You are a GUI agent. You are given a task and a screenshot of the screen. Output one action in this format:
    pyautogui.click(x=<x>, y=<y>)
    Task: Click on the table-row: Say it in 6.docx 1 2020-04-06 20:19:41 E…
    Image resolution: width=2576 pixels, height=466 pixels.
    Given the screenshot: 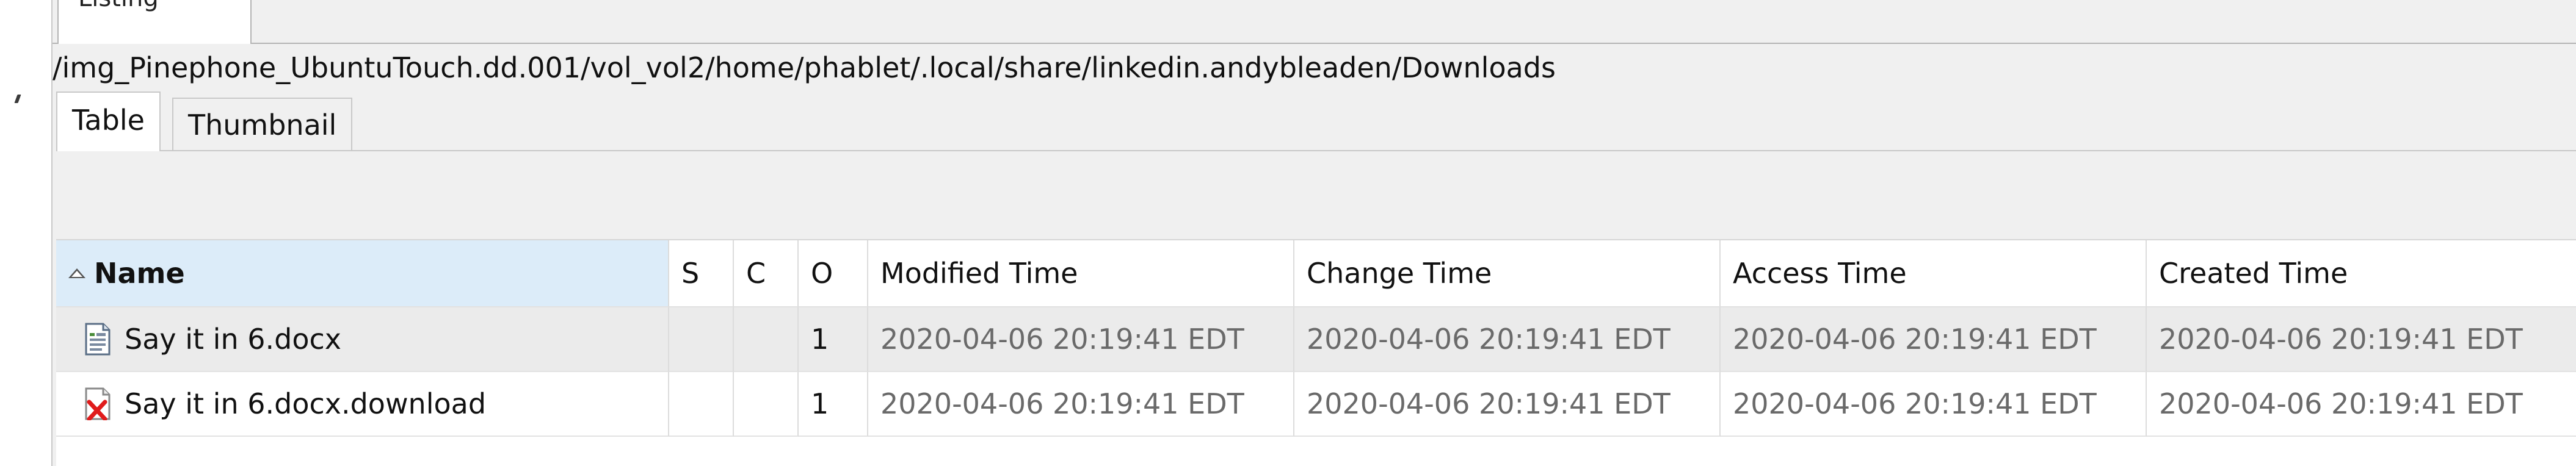 What is the action you would take?
    pyautogui.click(x=1316, y=339)
    